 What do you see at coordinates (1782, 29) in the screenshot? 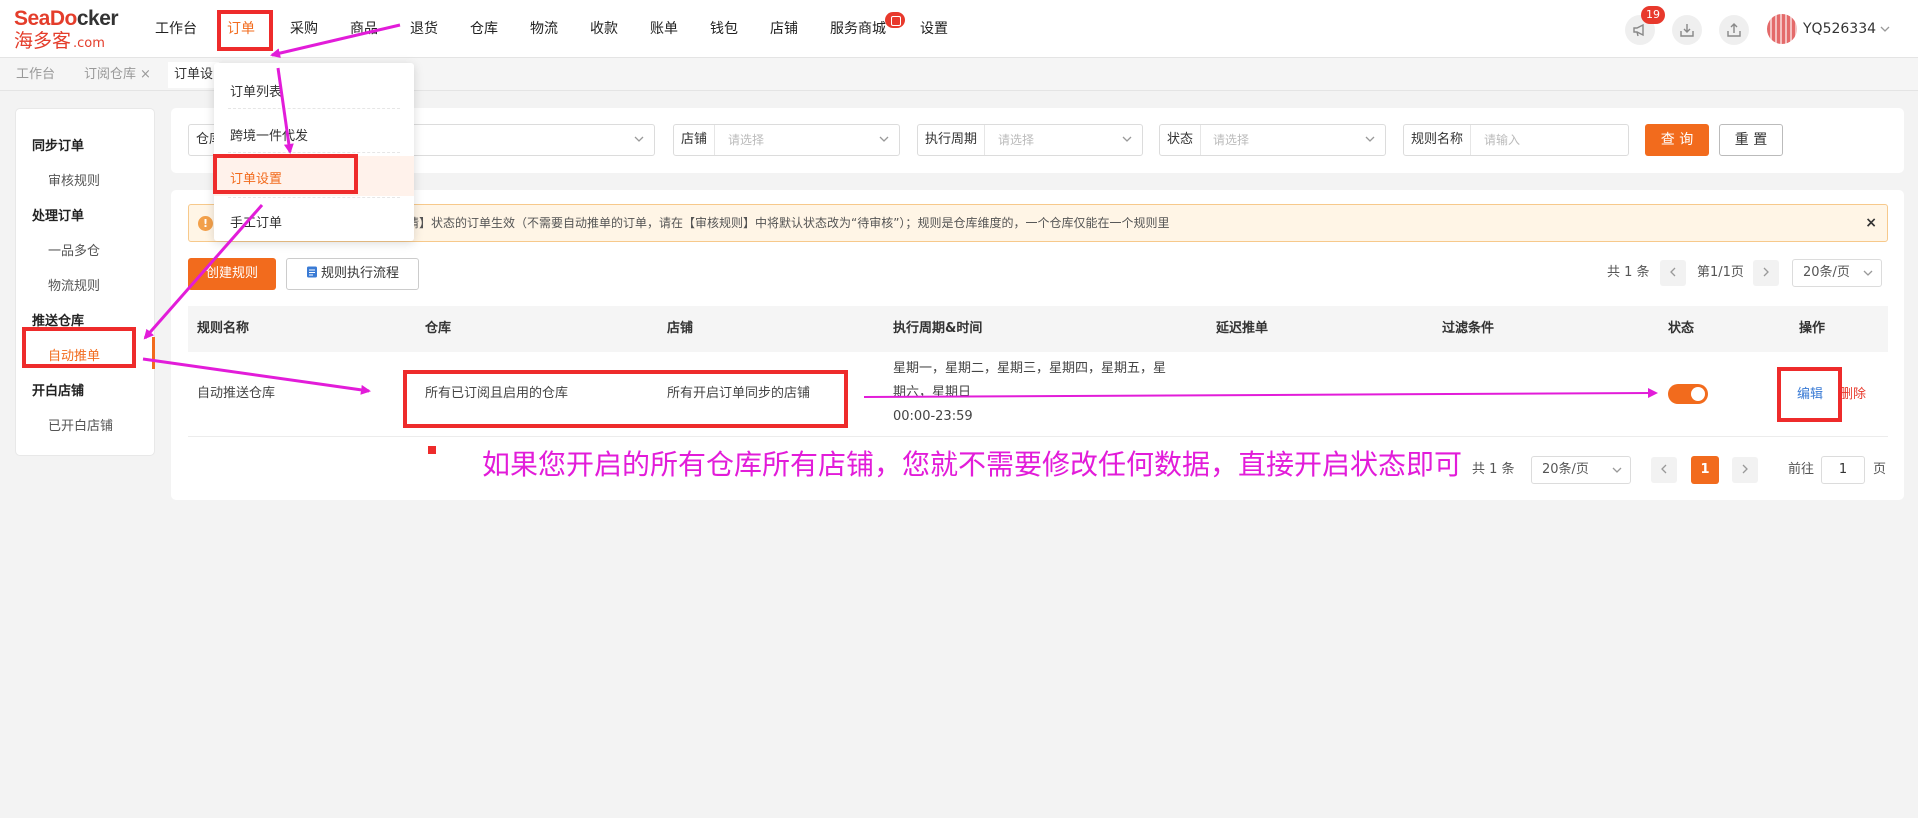
I see `avatar` at bounding box center [1782, 29].